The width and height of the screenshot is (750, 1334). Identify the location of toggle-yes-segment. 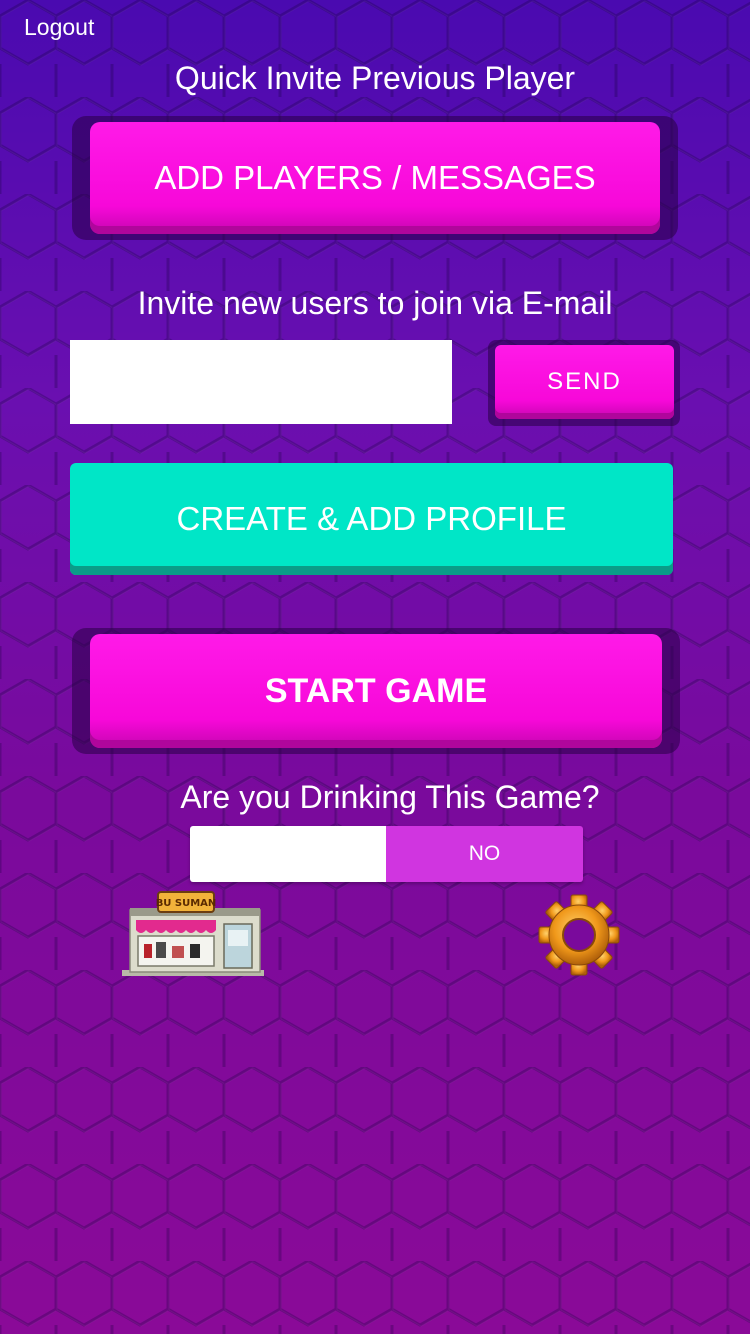
(288, 854).